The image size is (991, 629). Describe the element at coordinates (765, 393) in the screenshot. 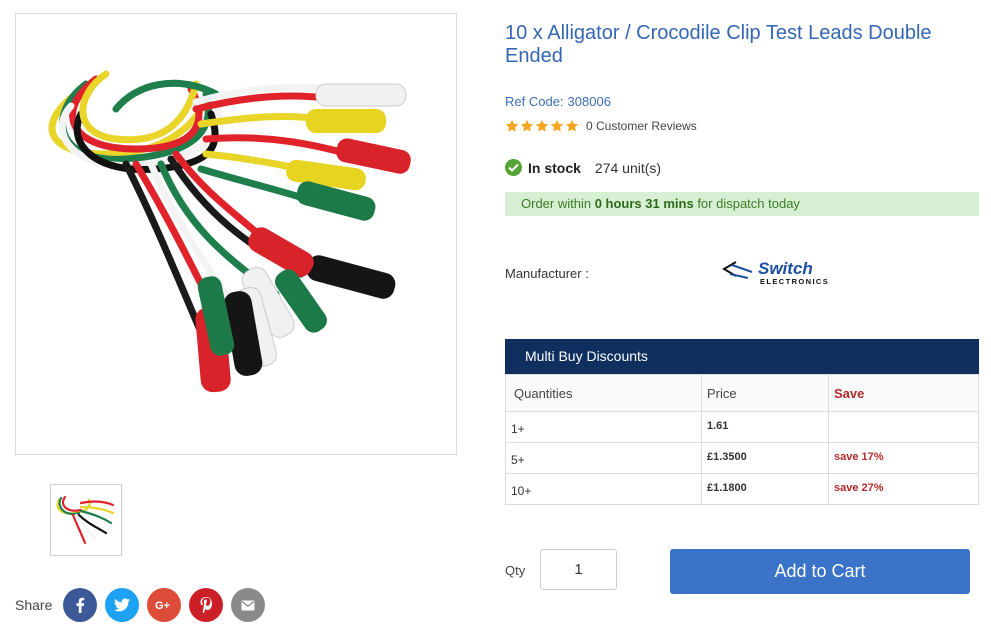

I see `price-header: Price` at that location.